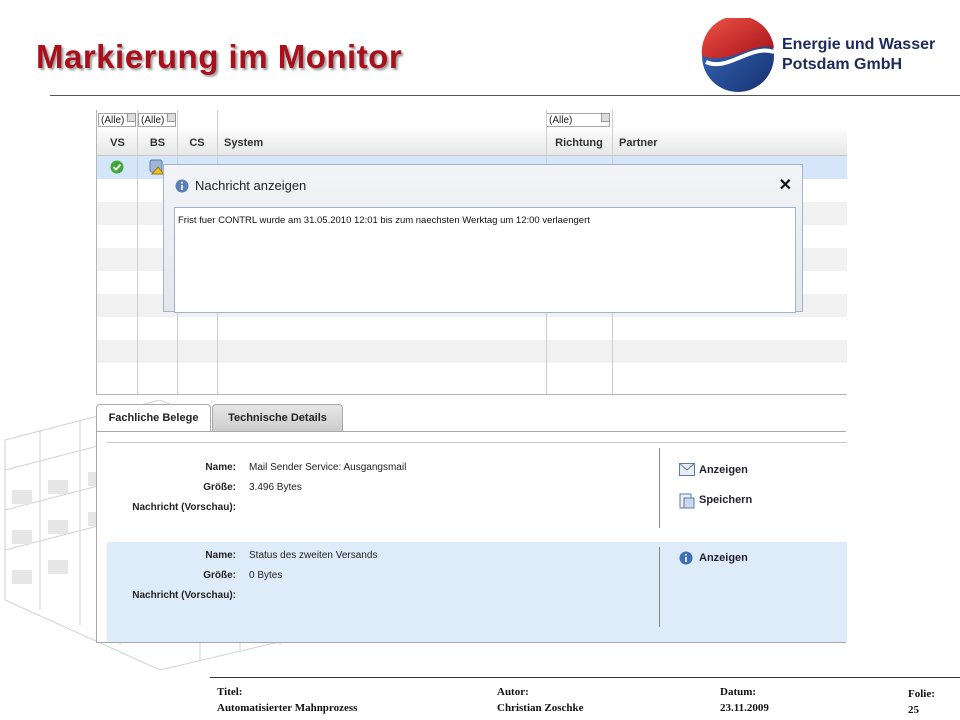 Image resolution: width=960 pixels, height=720 pixels. What do you see at coordinates (266, 575) in the screenshot?
I see `size-value: 0 Bytes` at bounding box center [266, 575].